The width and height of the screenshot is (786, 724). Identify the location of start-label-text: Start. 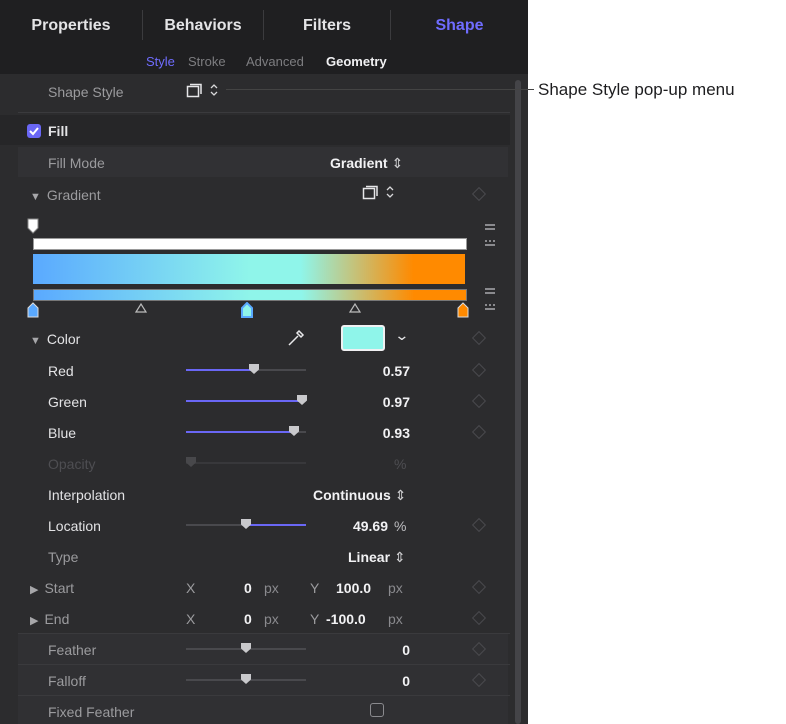
(59, 588).